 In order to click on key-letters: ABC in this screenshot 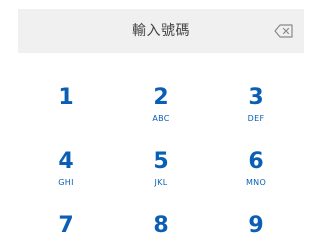, I will do `click(161, 118)`.